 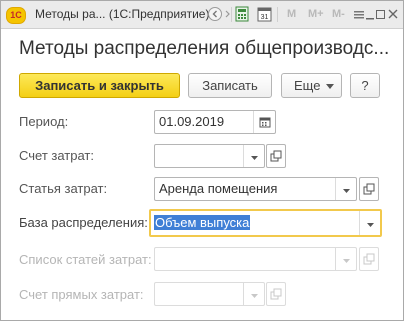 I want to click on more-button-label: Еще, so click(x=307, y=85).